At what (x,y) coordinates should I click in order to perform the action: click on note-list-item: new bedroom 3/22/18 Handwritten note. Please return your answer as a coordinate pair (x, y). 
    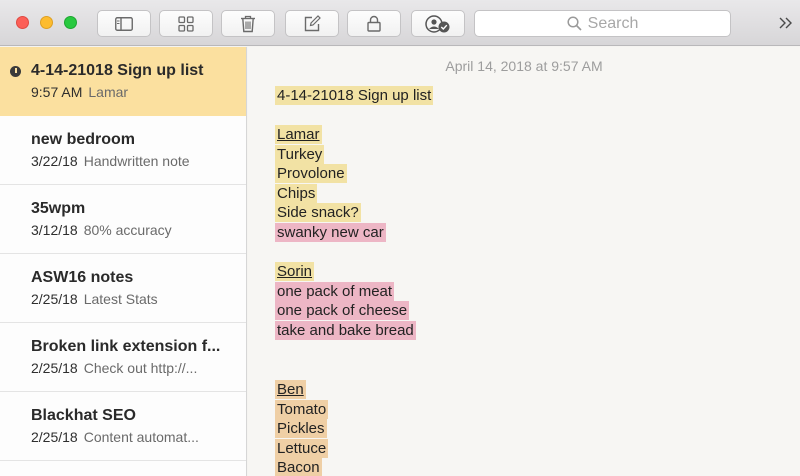
    Looking at the image, I should click on (123, 150).